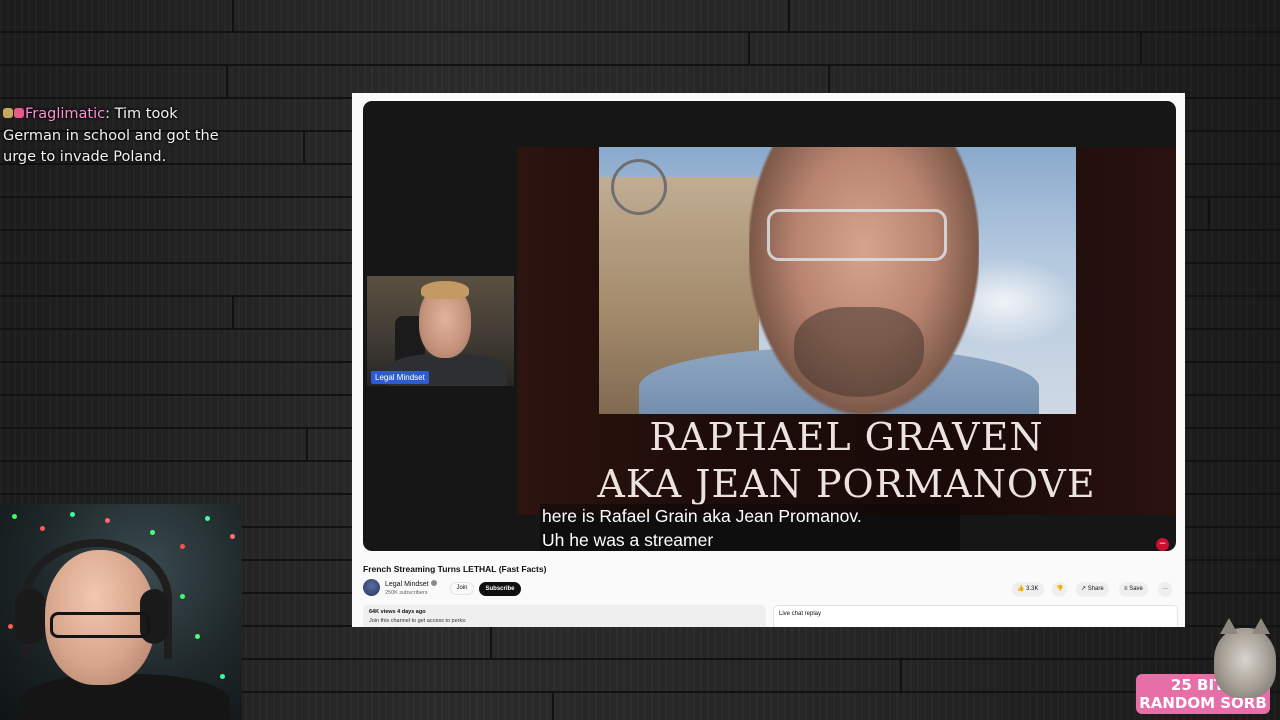  What do you see at coordinates (19, 113) in the screenshot?
I see `heart-badge-icon` at bounding box center [19, 113].